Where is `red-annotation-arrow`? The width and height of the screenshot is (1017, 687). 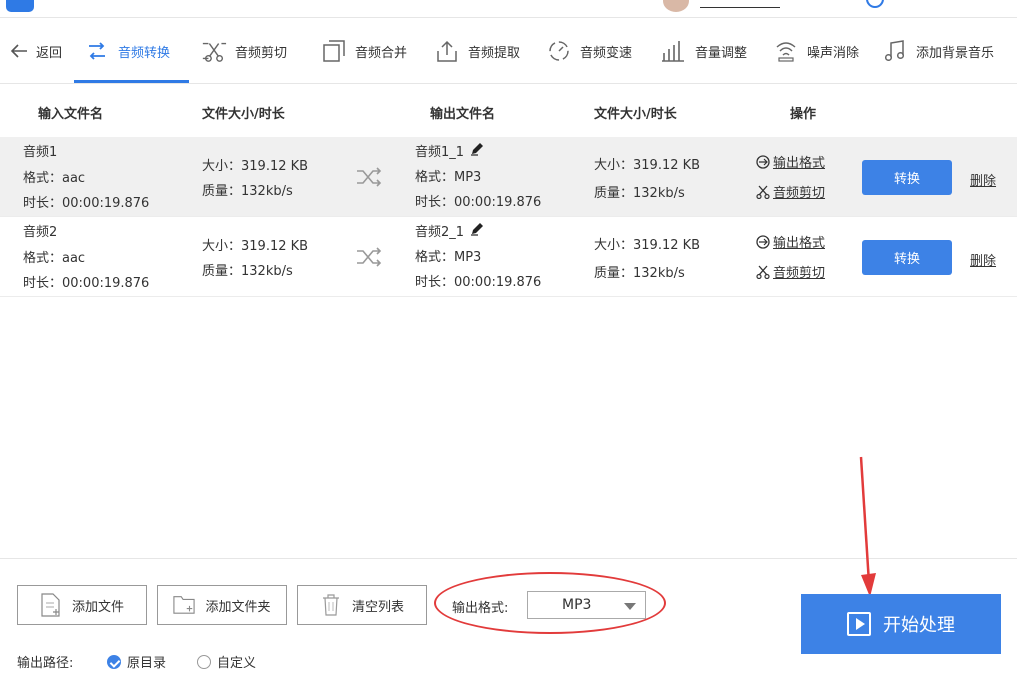 red-annotation-arrow is located at coordinates (867, 526).